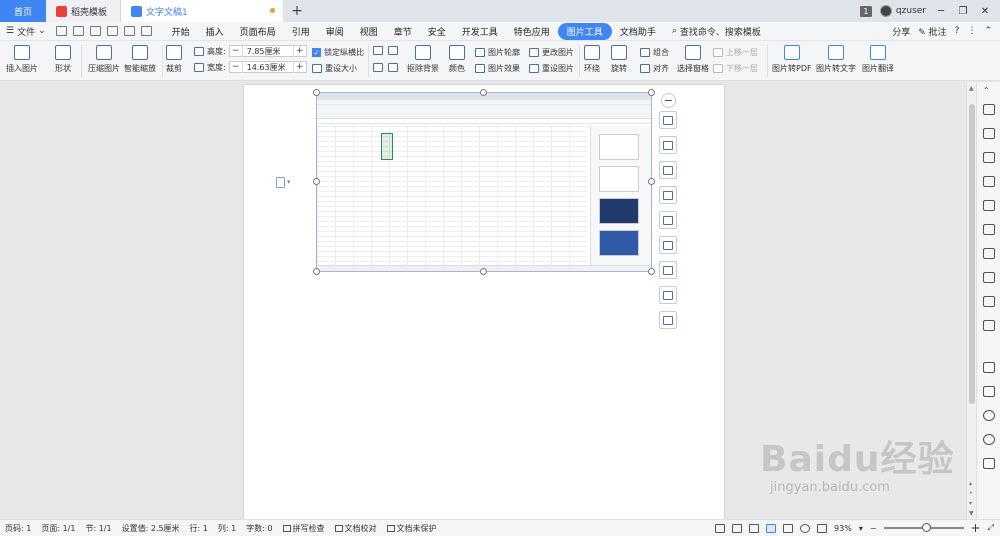 The width and height of the screenshot is (1000, 536). I want to click on menu-view: 视图, so click(369, 31).